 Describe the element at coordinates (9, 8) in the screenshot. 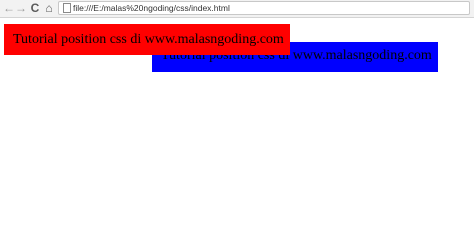

I see `back-arrow-icon: ←` at that location.